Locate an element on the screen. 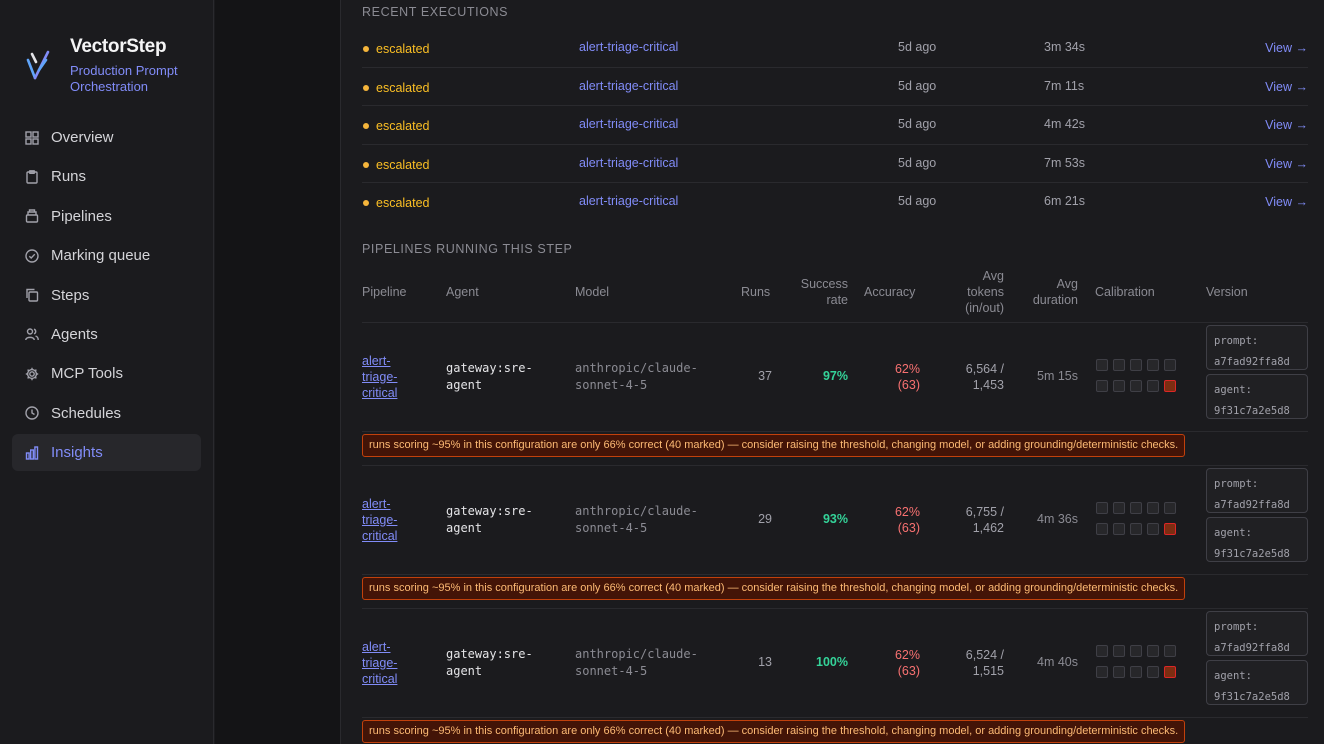 The height and width of the screenshot is (744, 1324). header-avg-duration: Avg duration is located at coordinates (1050, 292).